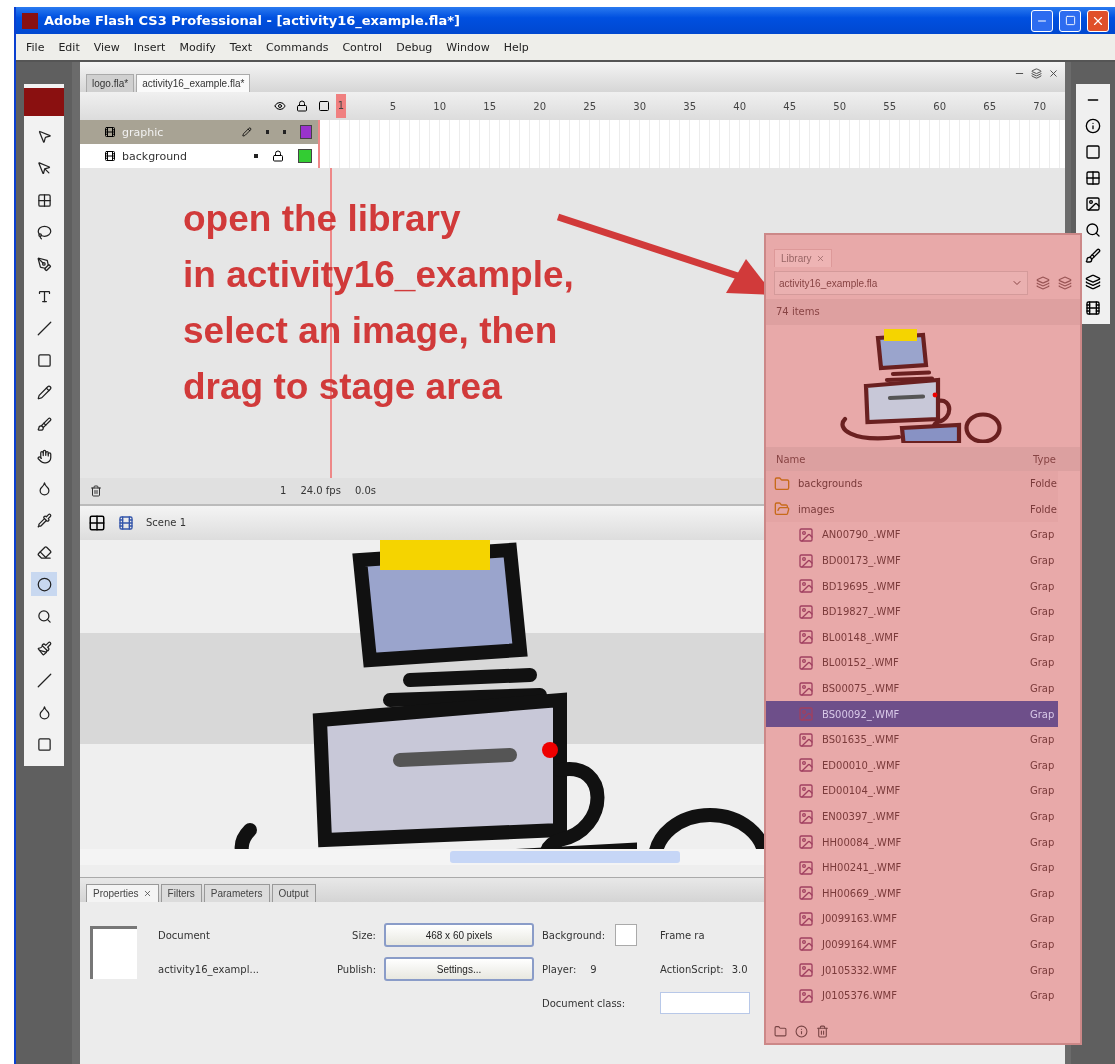  I want to click on library-item: HH00669_.WMF Grap, so click(912, 893).